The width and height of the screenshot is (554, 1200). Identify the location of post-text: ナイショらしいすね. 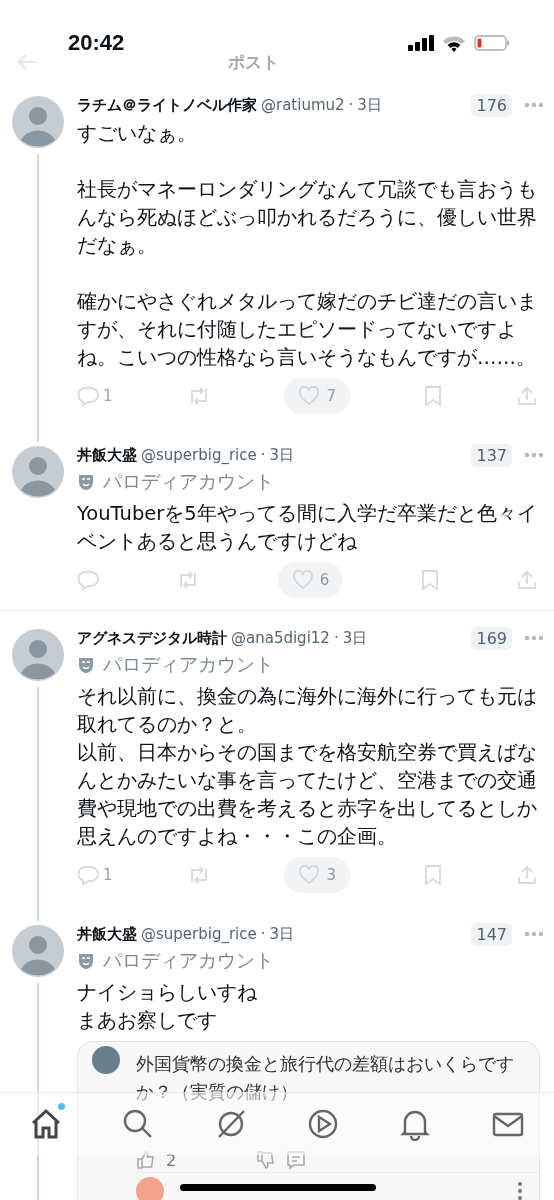
(167, 993).